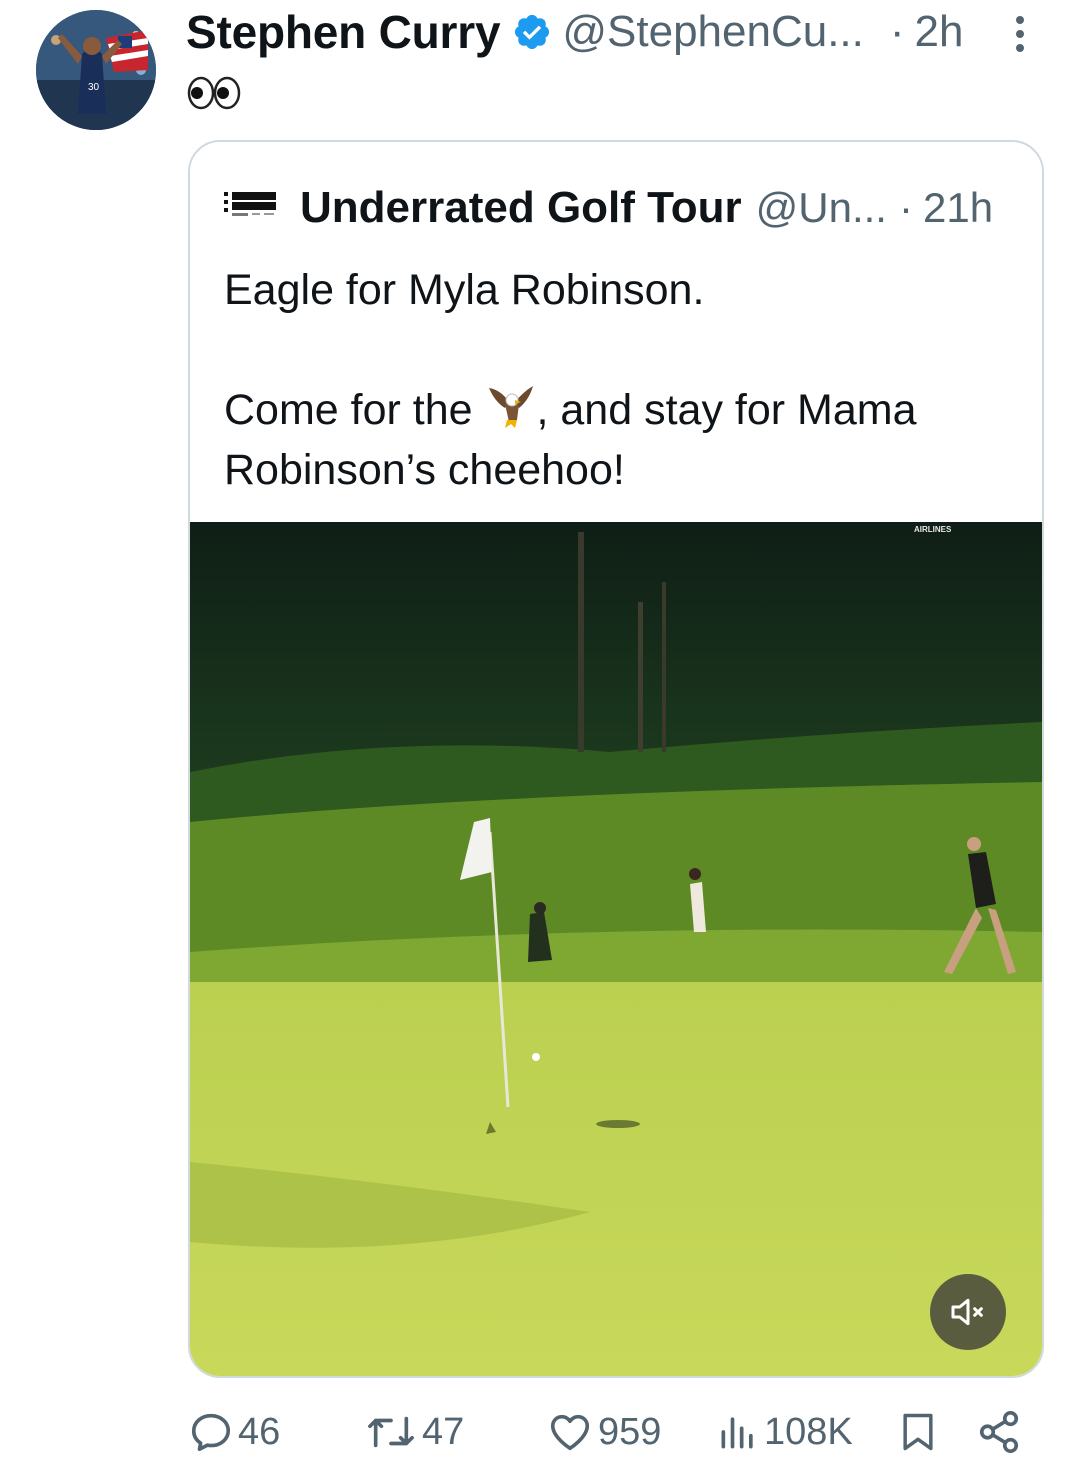 Image resolution: width=1080 pixels, height=1471 pixels. What do you see at coordinates (259, 1431) in the screenshot?
I see `reply-count: 46` at bounding box center [259, 1431].